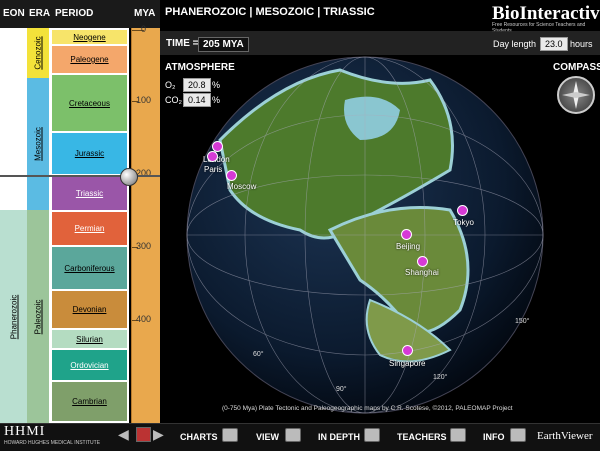 The height and width of the screenshot is (451, 600). I want to click on period-title: PHANEROZOIC | MESOZOIC | TRIASSIC, so click(270, 12).